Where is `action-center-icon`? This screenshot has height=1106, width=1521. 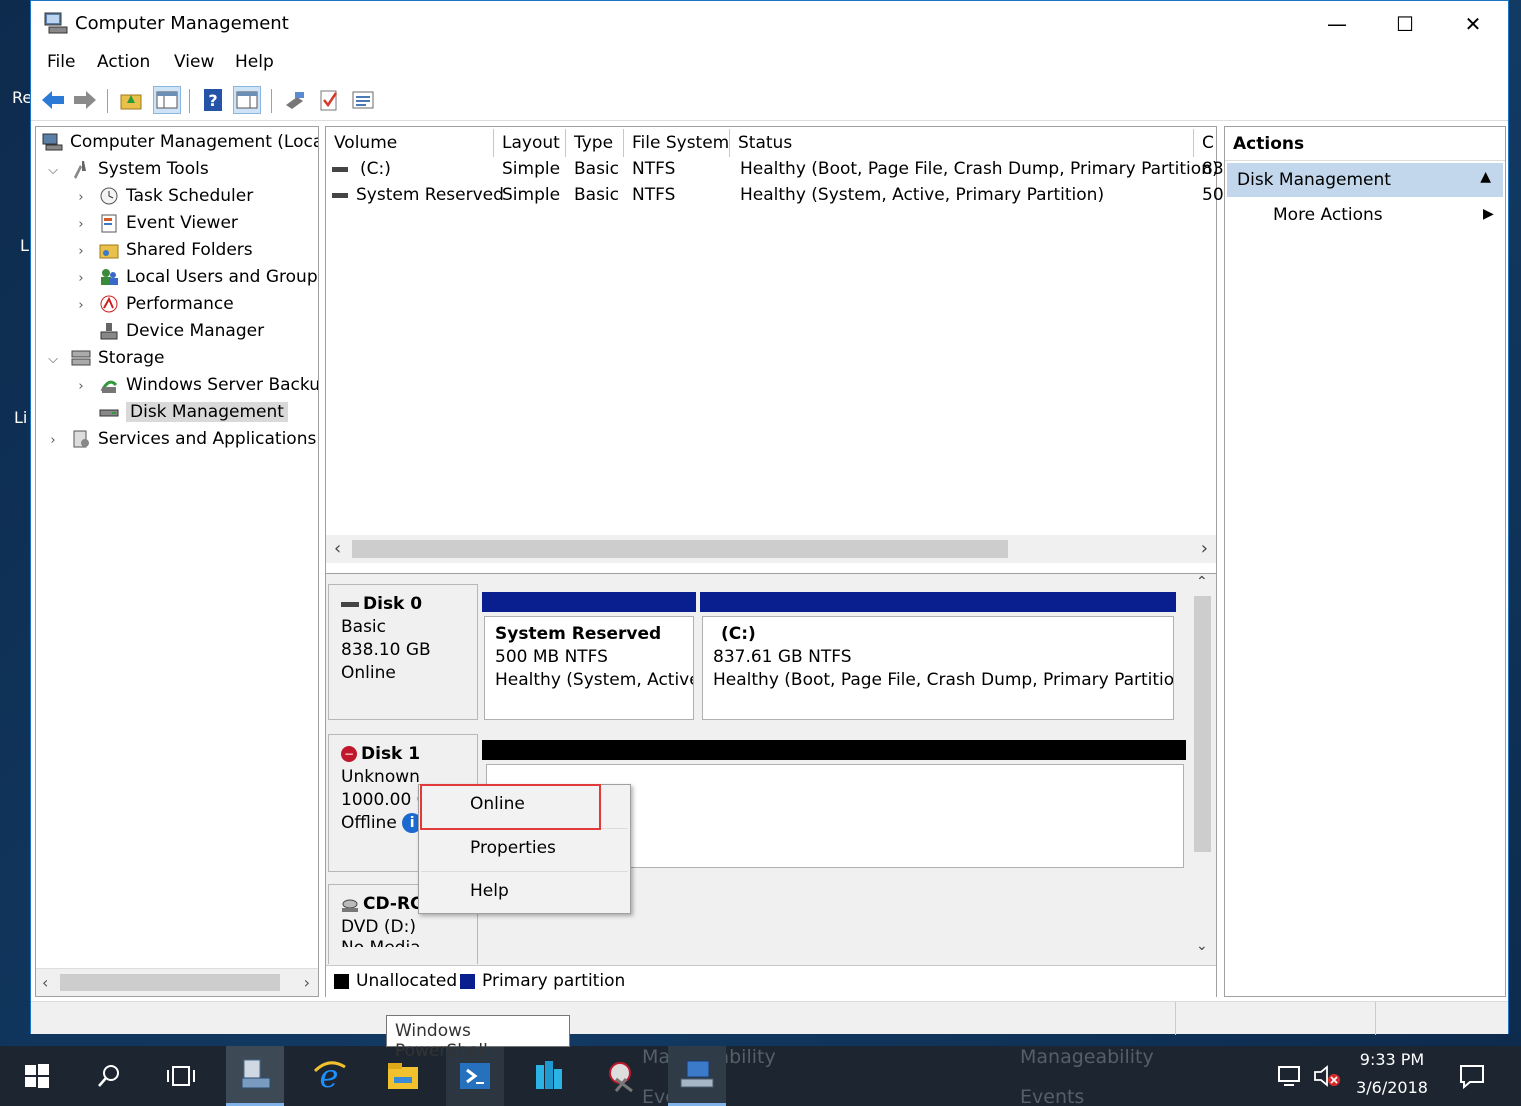 action-center-icon is located at coordinates (1472, 1078).